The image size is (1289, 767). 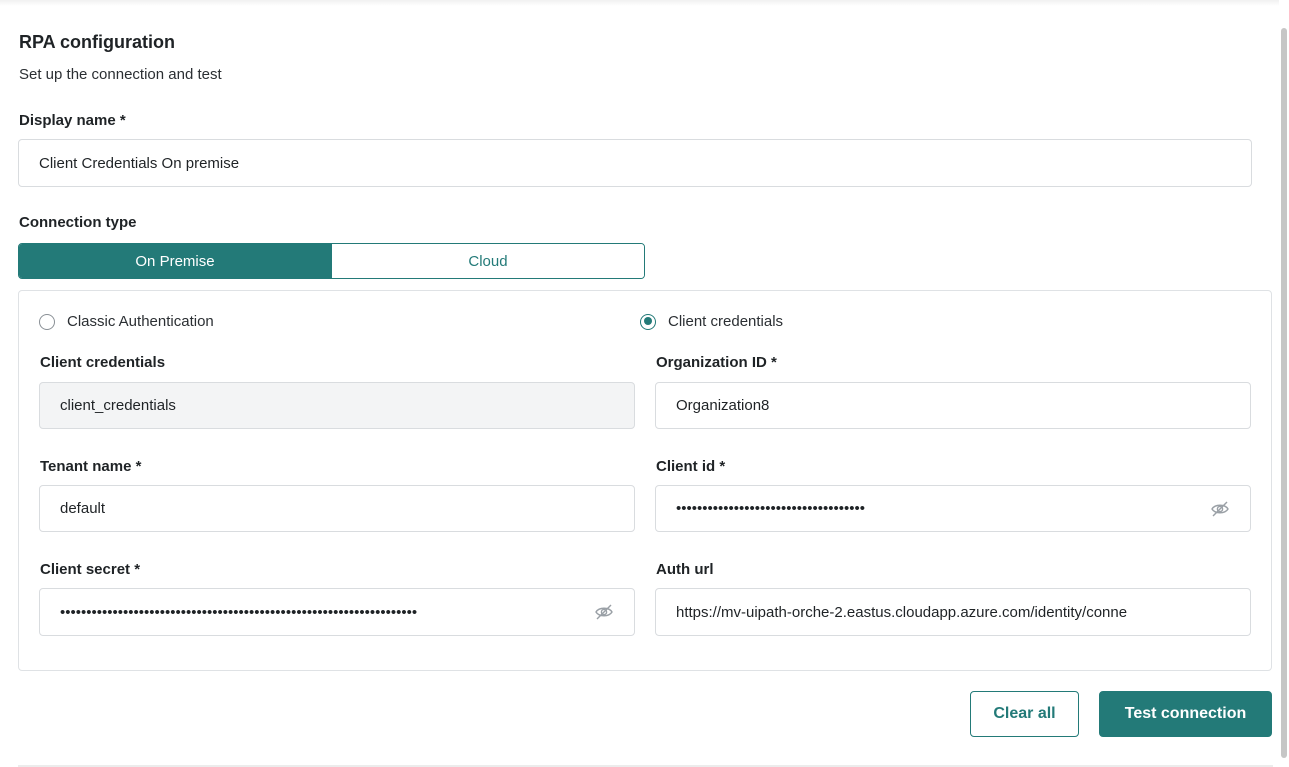 What do you see at coordinates (771, 508) in the screenshot?
I see `client-id-value: ••••••••••••••••••••••••••••••••••••` at bounding box center [771, 508].